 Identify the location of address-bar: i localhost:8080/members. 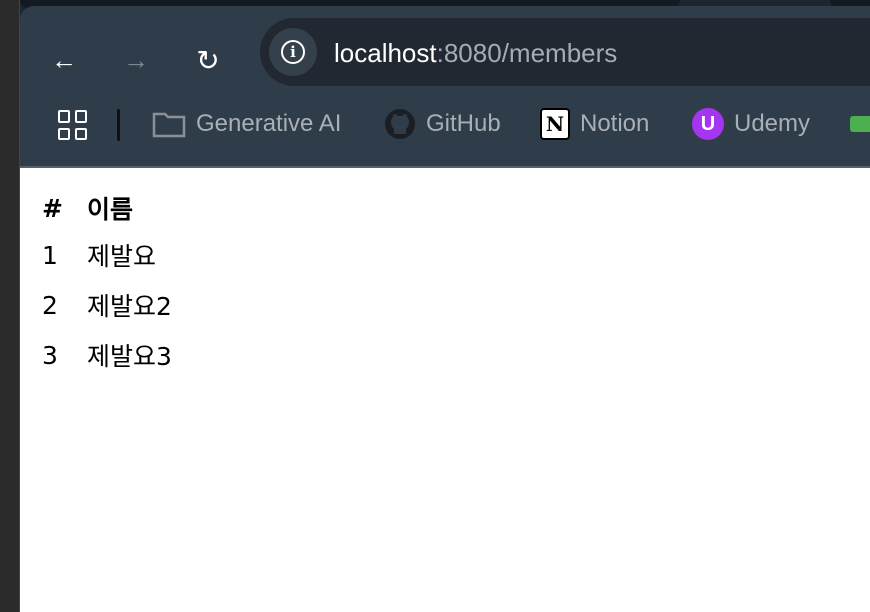
(565, 52).